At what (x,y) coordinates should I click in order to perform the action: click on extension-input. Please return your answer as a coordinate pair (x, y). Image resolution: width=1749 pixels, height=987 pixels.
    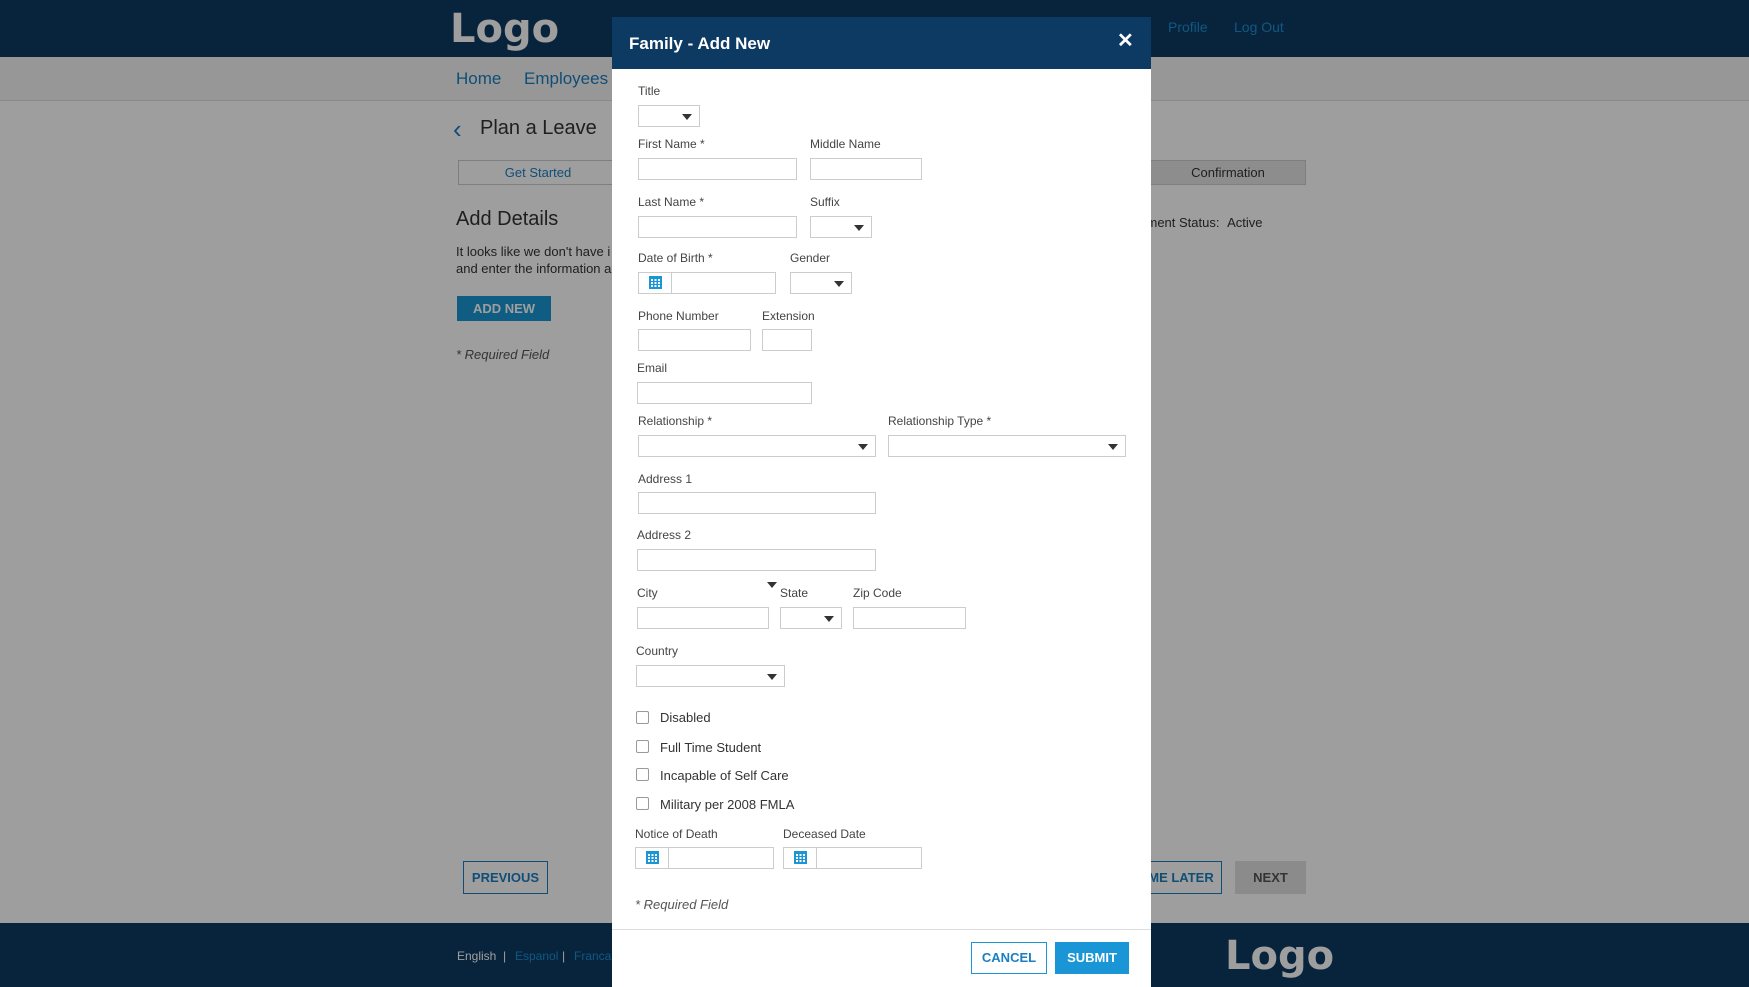
    Looking at the image, I should click on (787, 340).